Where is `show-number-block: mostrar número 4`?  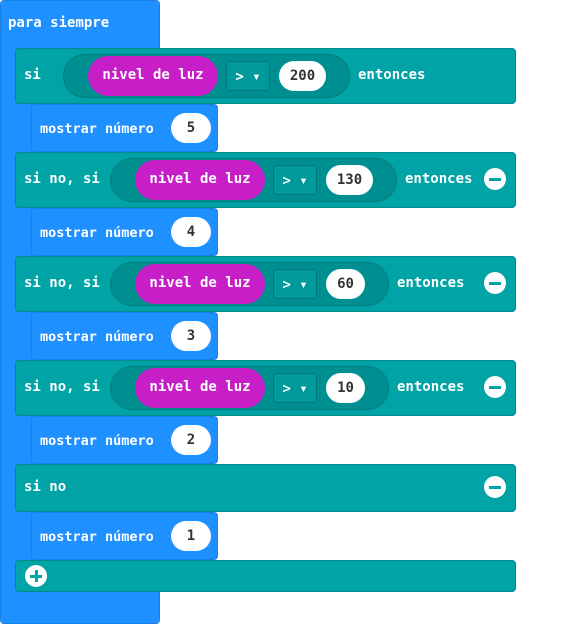 show-number-block: mostrar número 4 is located at coordinates (124, 232).